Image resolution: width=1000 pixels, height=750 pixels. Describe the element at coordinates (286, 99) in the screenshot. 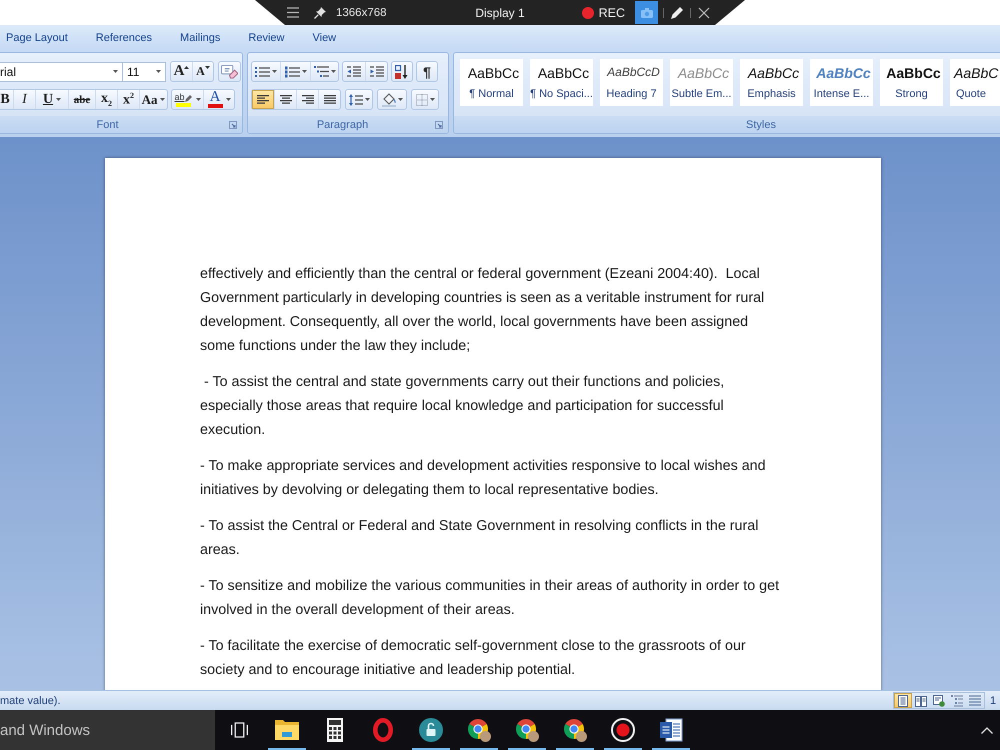

I see `align-center-icon` at that location.